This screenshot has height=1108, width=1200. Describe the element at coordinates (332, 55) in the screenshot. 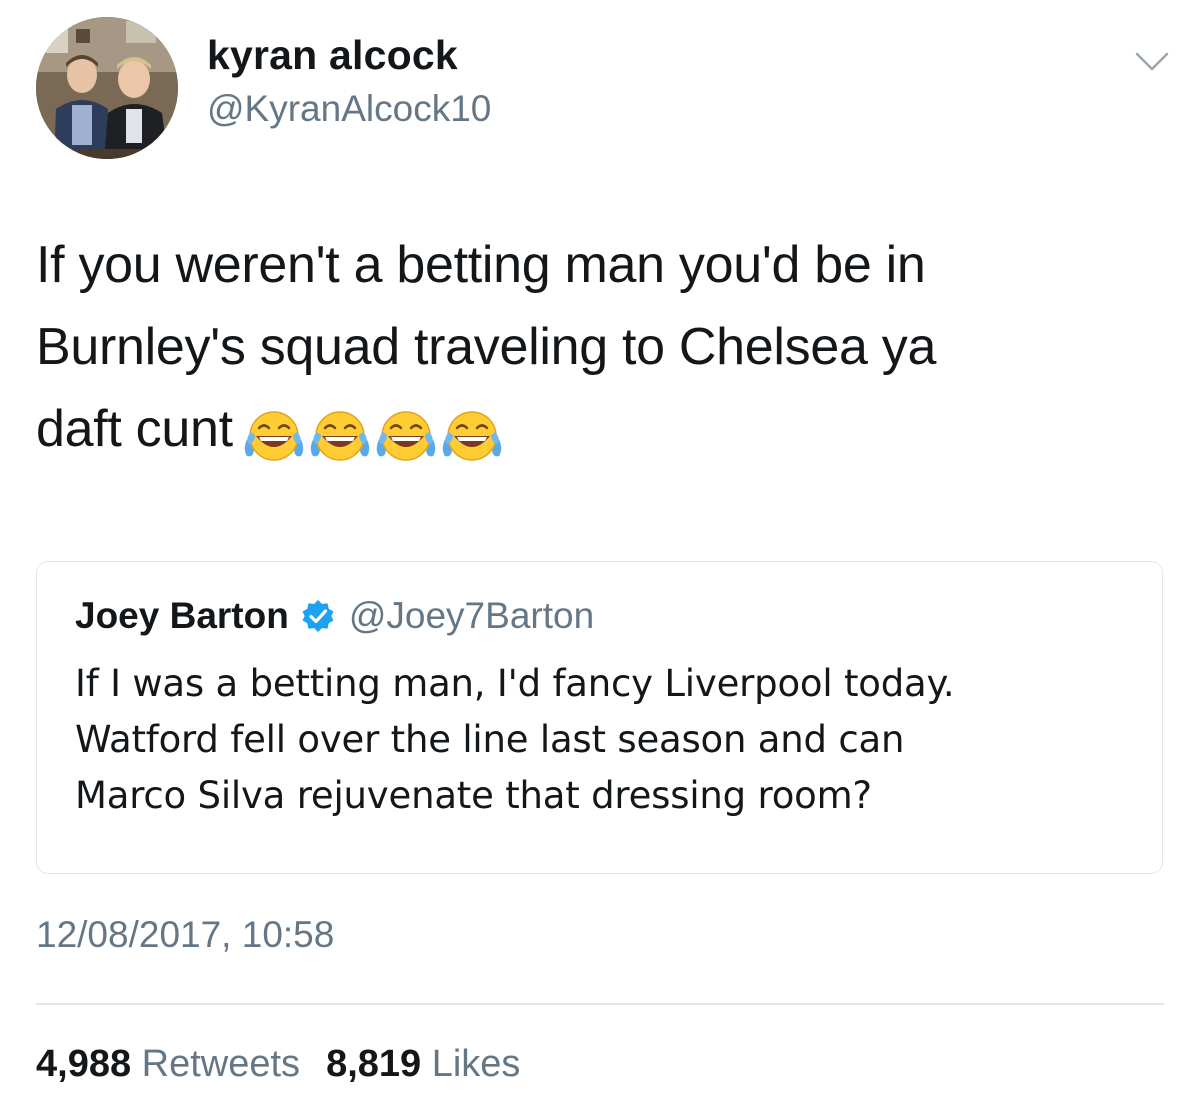

I see `author-display-name: kyran alcock` at that location.